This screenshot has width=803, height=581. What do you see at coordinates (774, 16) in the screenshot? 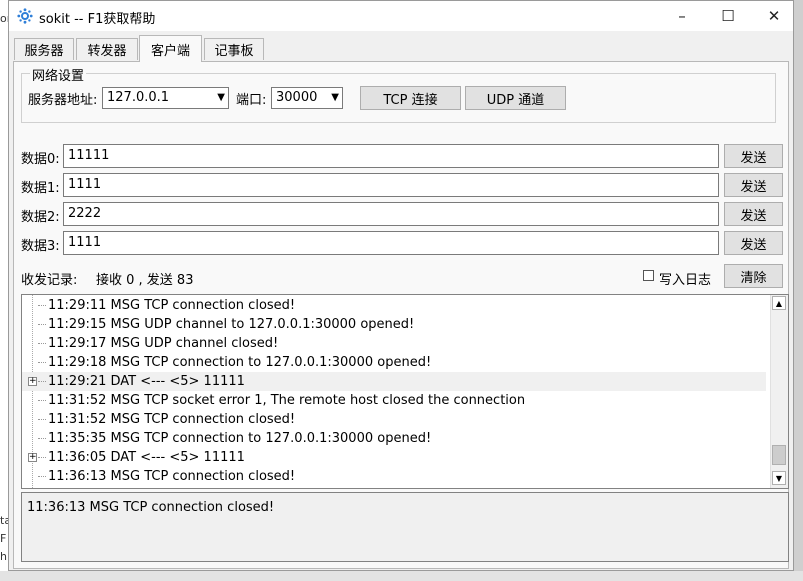
I see `close-button: ✕` at bounding box center [774, 16].